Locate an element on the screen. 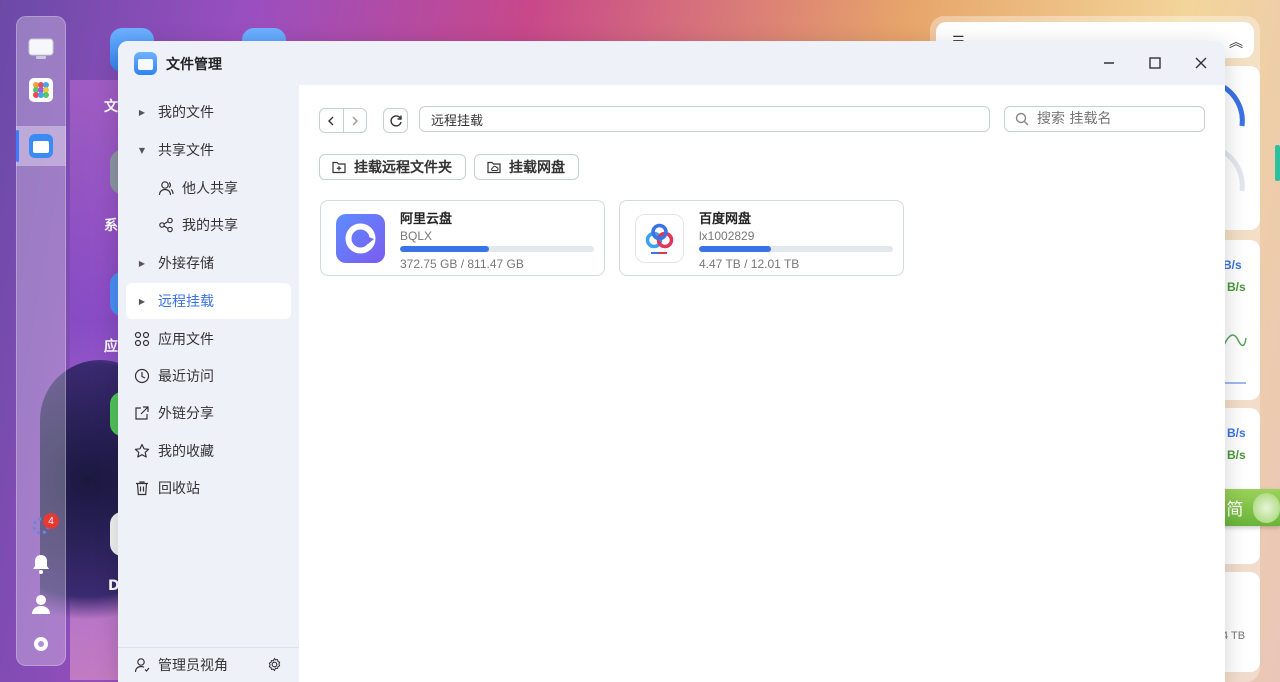 The width and height of the screenshot is (1280, 682). sidebar-item-shared-with-me: 他人共享 is located at coordinates (208, 188).